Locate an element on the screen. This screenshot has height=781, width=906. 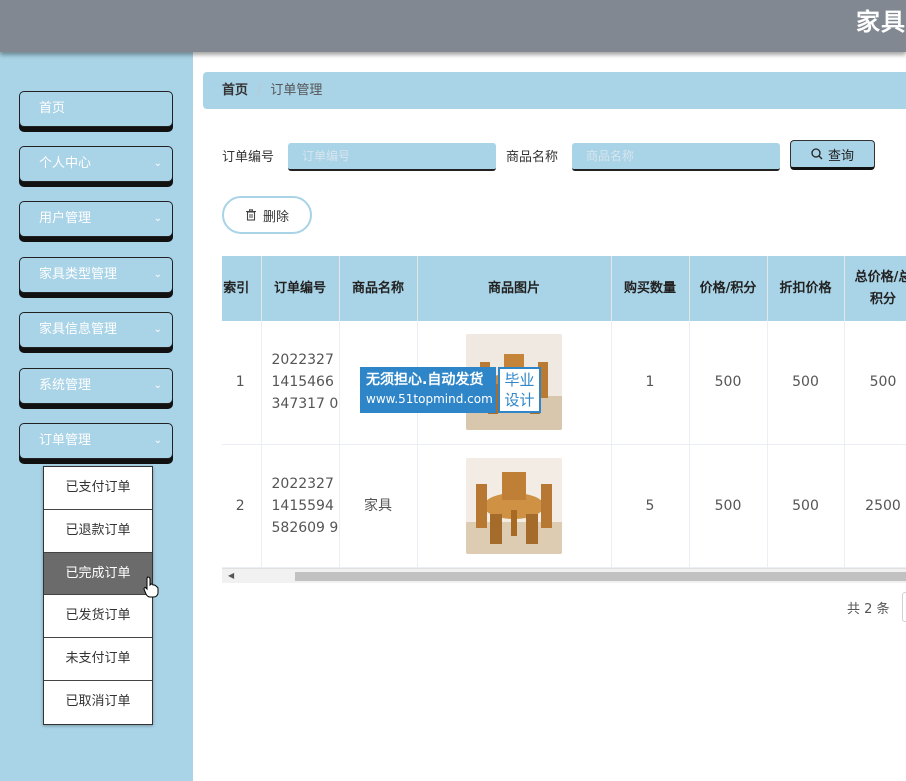
column-header-product-image: 商品图片 is located at coordinates (514, 288).